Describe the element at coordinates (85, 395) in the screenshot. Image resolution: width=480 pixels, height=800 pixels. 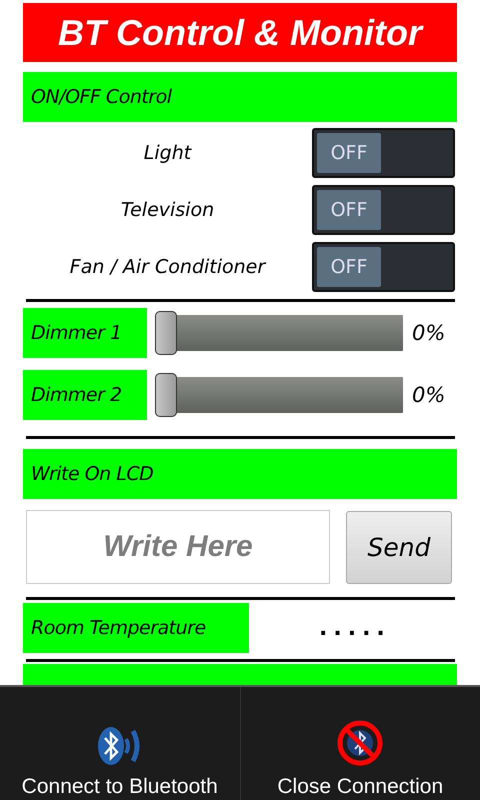
I see `dimmer-label: Dimmer 2` at that location.